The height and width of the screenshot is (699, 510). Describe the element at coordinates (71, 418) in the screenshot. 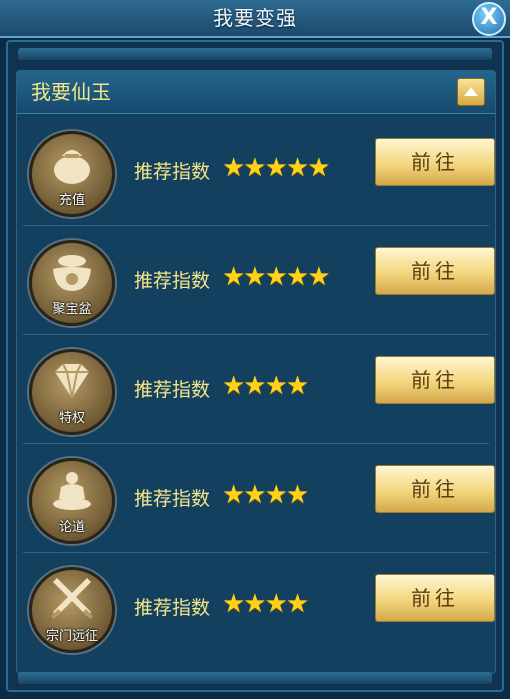

I see `badge-label: 特权` at that location.